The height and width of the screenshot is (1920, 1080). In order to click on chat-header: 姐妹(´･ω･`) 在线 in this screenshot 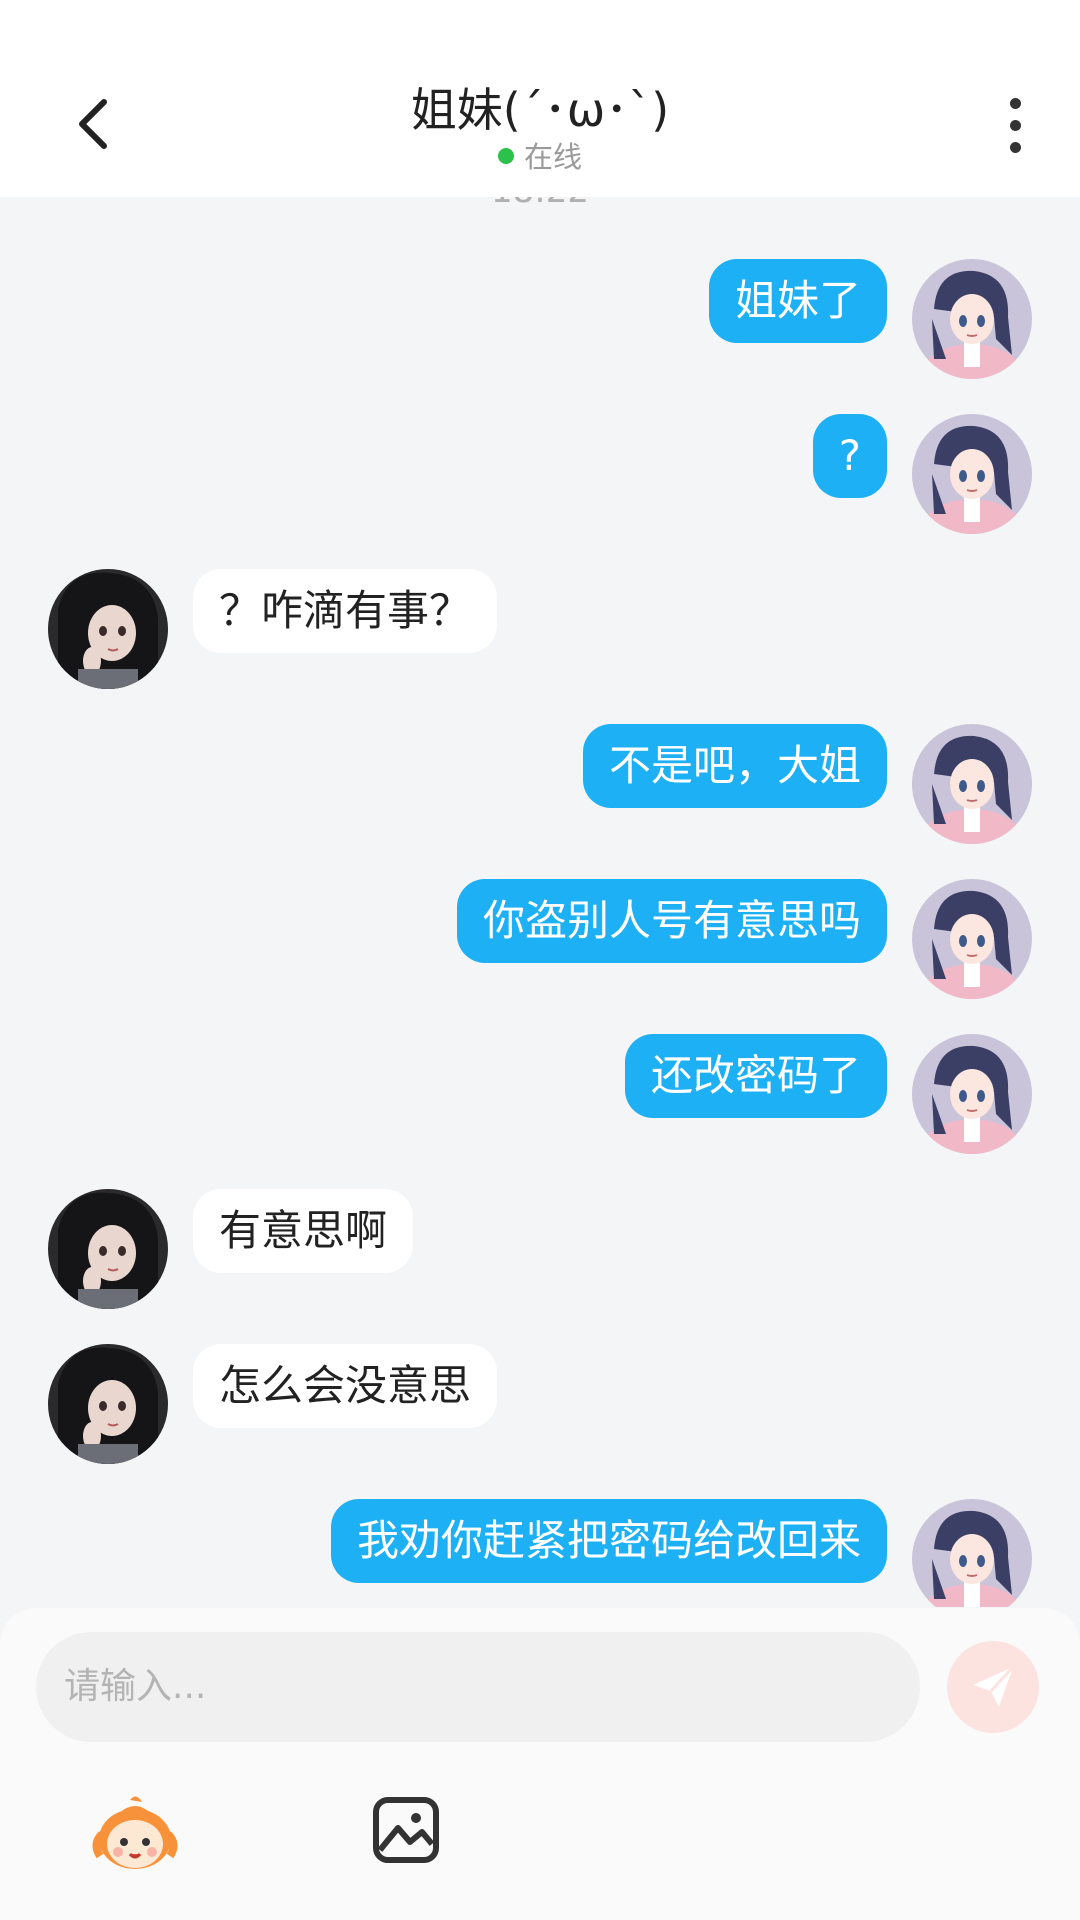, I will do `click(540, 98)`.